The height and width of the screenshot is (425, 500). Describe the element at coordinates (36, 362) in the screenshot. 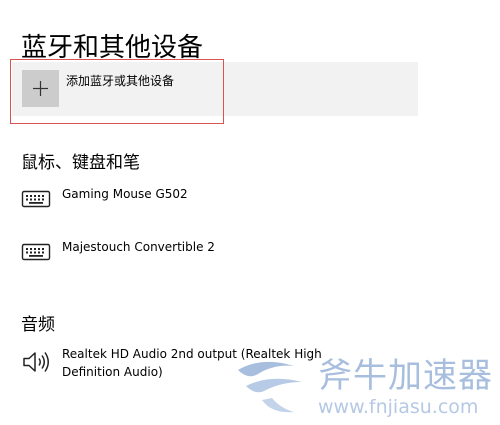

I see `speaker-icon` at that location.